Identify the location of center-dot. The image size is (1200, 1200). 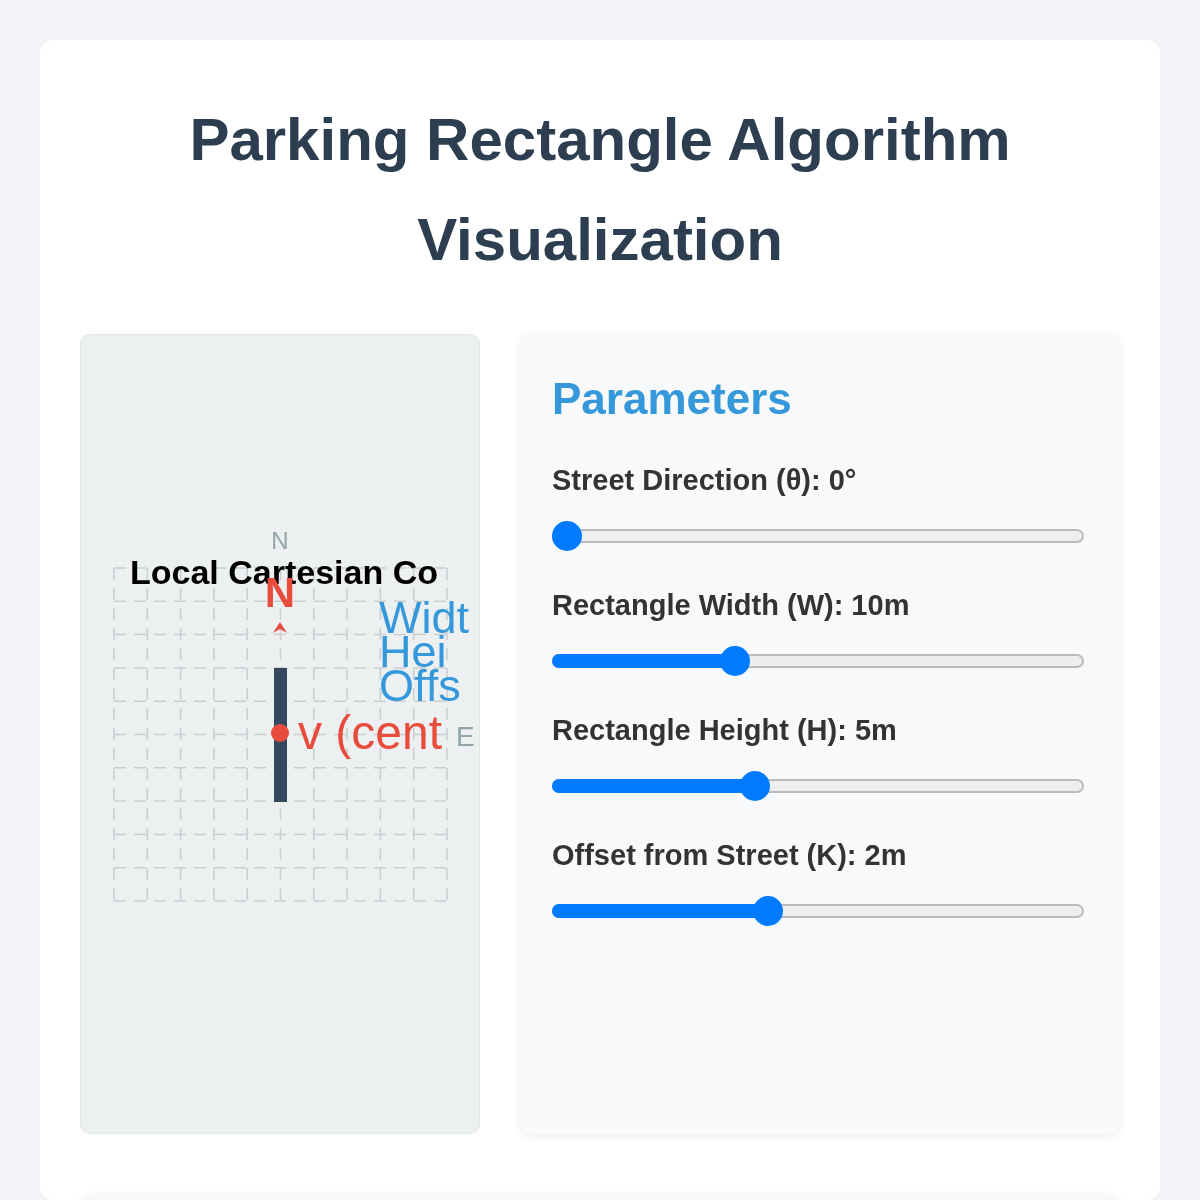
(280, 733).